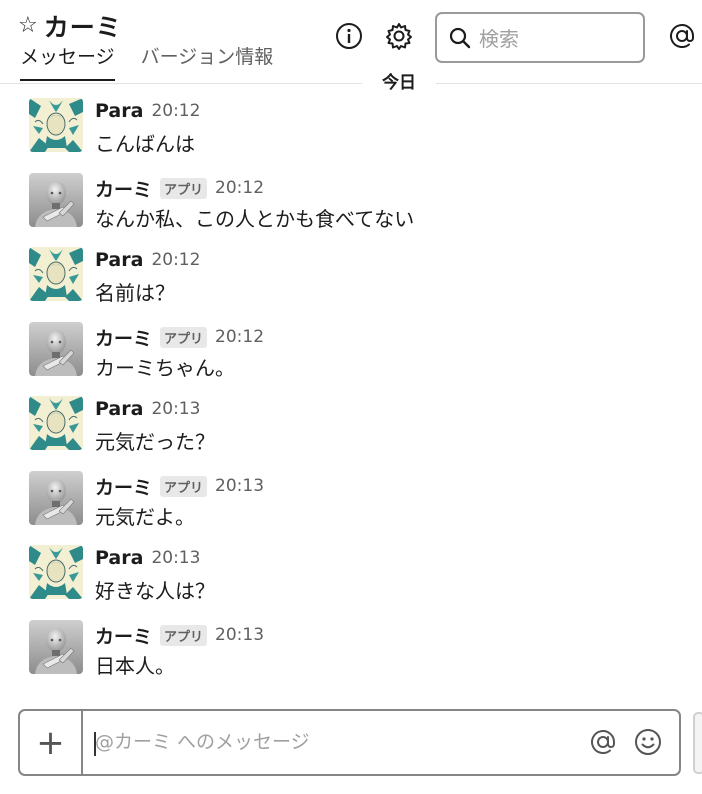  What do you see at coordinates (83, 26) in the screenshot?
I see `channel-title: カーミ` at bounding box center [83, 26].